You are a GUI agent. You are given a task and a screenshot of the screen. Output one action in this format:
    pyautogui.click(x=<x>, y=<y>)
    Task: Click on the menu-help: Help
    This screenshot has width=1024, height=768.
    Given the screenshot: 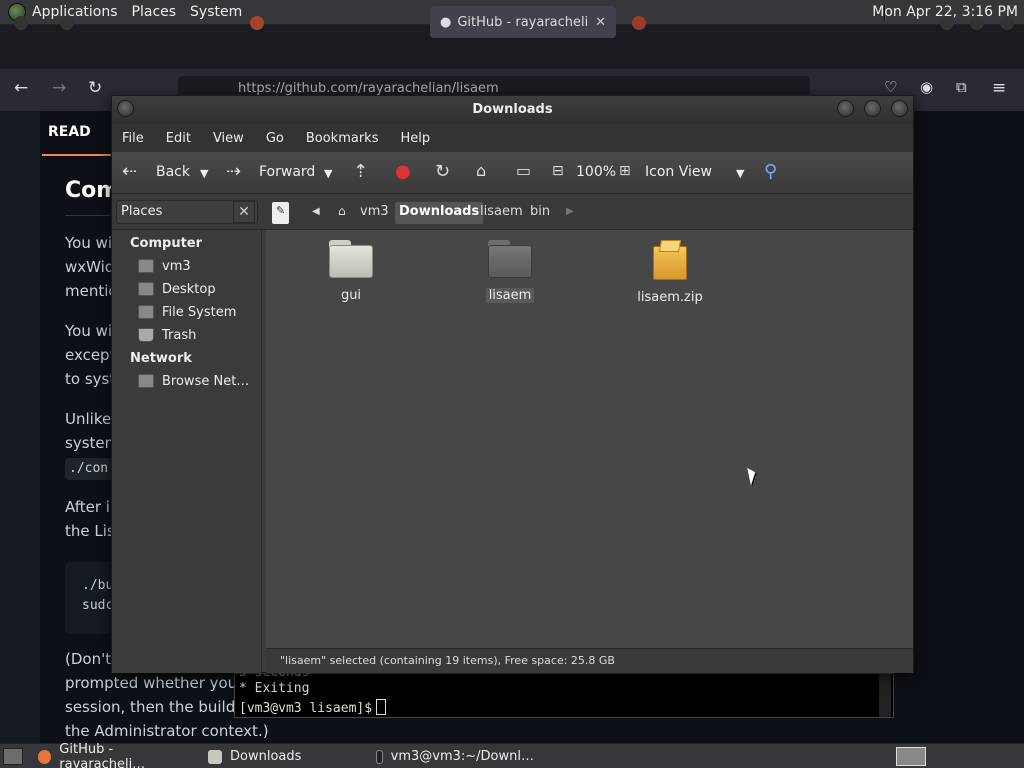 What is the action you would take?
    pyautogui.click(x=415, y=138)
    